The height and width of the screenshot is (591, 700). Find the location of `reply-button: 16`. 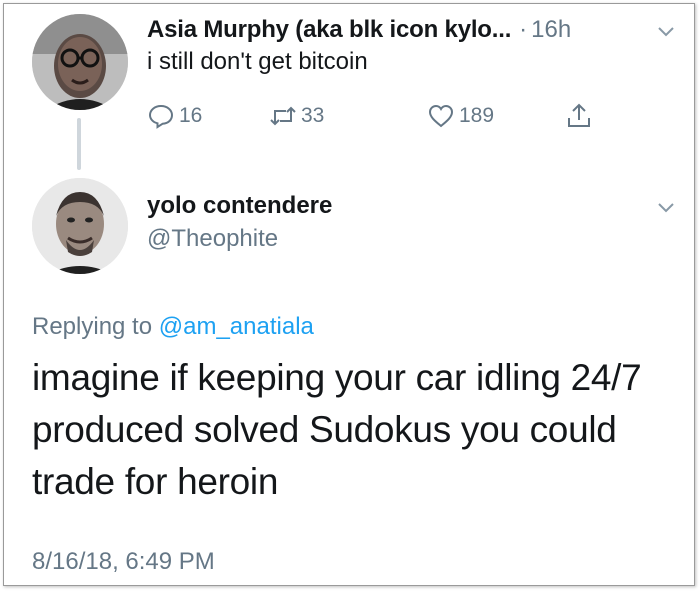

reply-button: 16 is located at coordinates (174, 116).